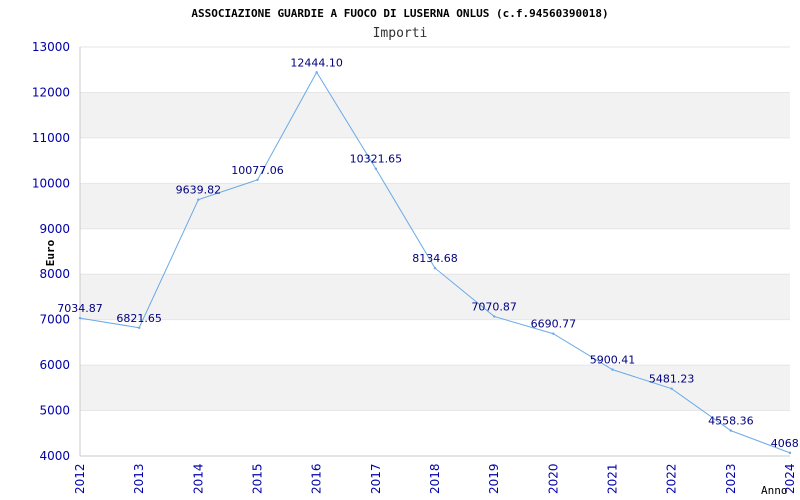 This screenshot has height=500, width=800. I want to click on y-axis-label: Euro, so click(50, 252).